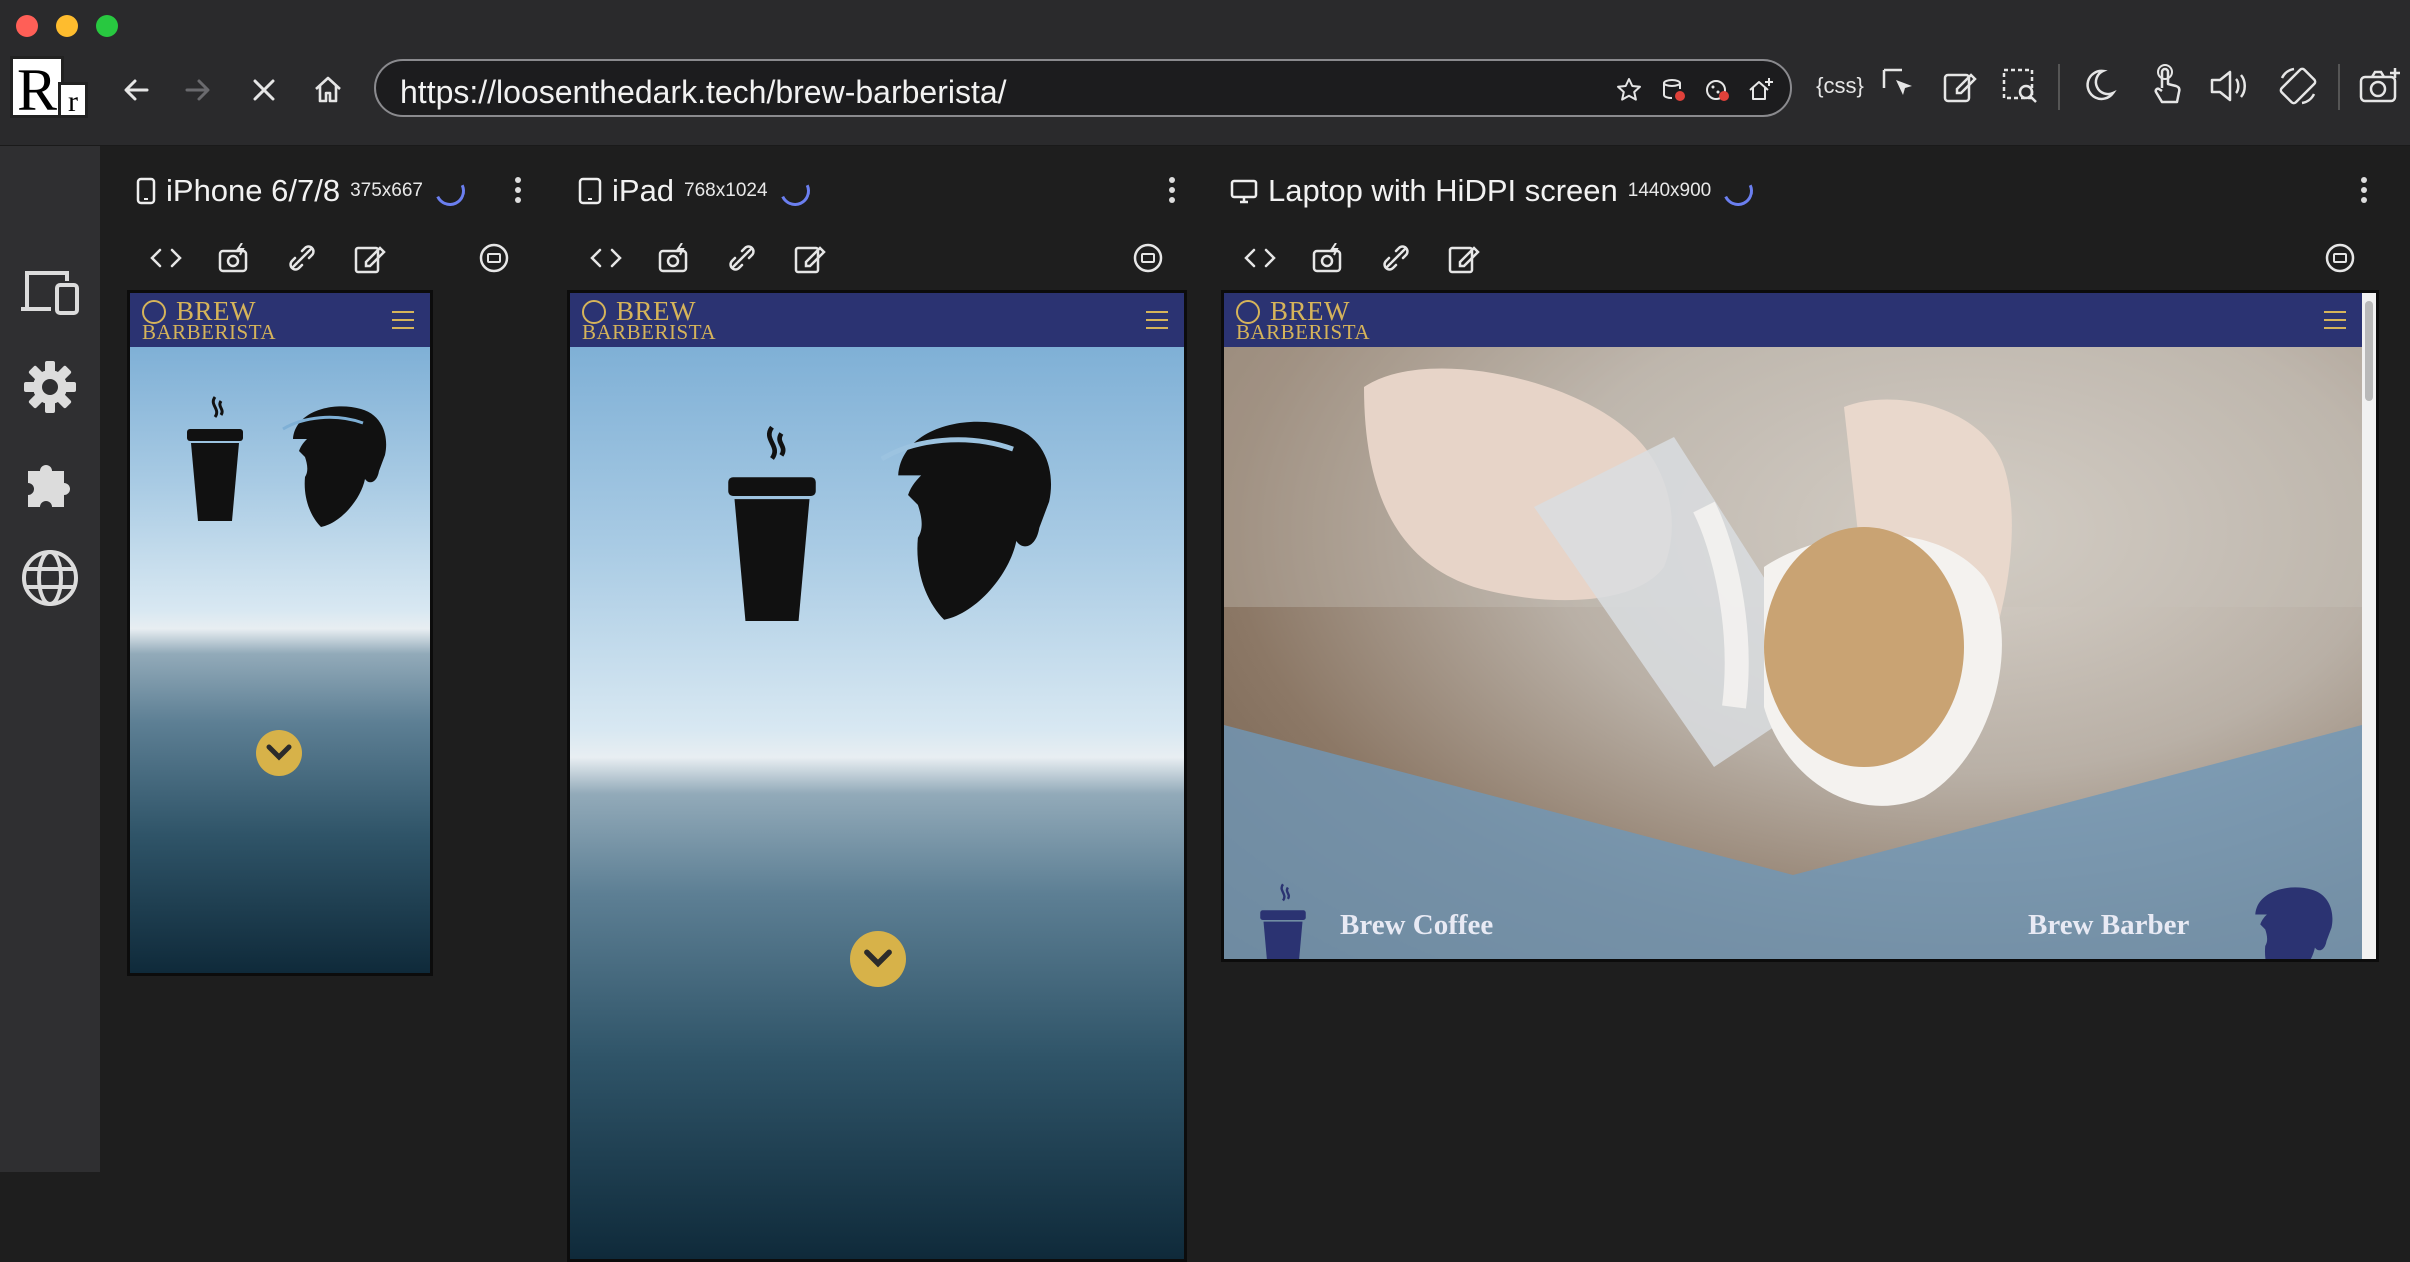 The height and width of the screenshot is (1262, 2410). I want to click on chevron-down-icon, so click(279, 752).